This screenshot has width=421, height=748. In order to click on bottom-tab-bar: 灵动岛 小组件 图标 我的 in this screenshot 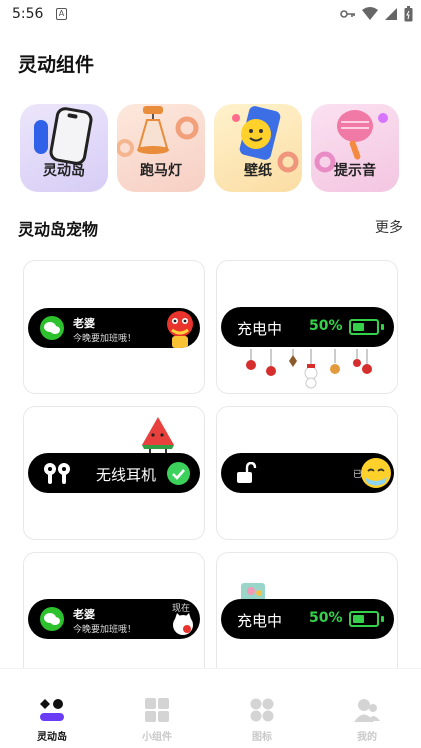, I will do `click(210, 708)`.